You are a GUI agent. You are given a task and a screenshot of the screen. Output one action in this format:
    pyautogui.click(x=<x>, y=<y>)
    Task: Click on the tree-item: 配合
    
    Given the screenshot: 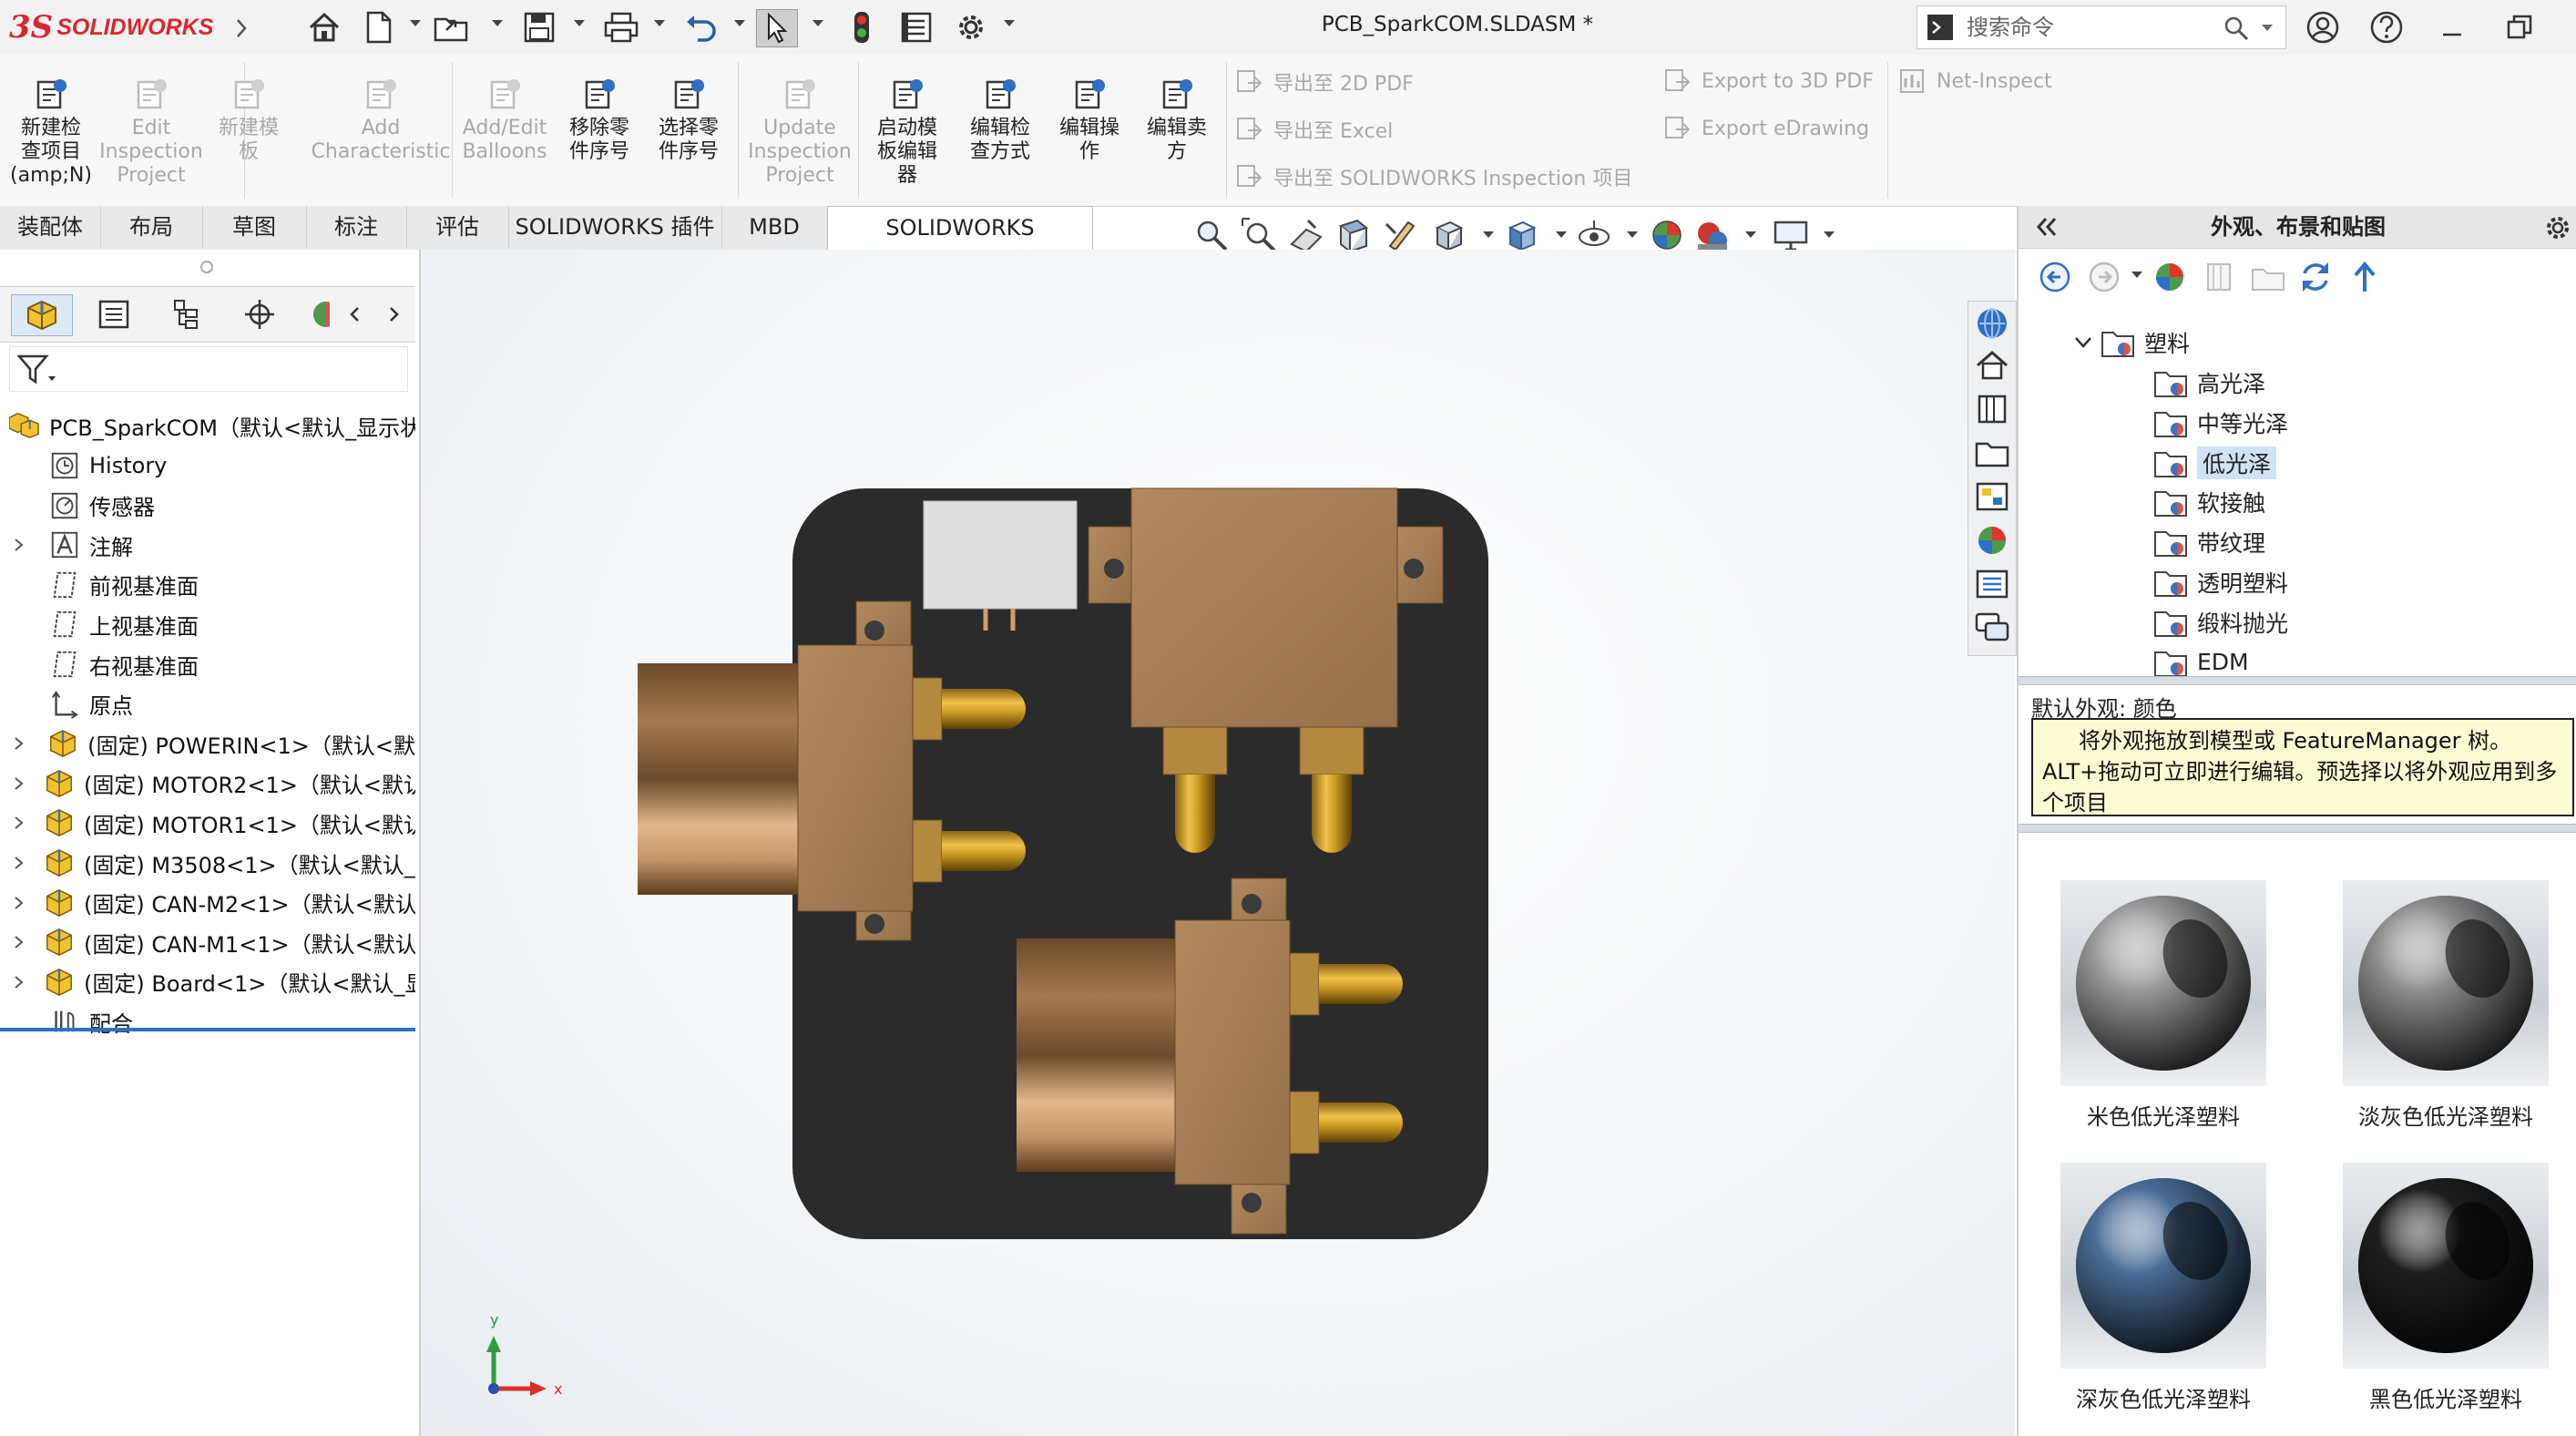 What is the action you would take?
    pyautogui.click(x=207, y=1022)
    